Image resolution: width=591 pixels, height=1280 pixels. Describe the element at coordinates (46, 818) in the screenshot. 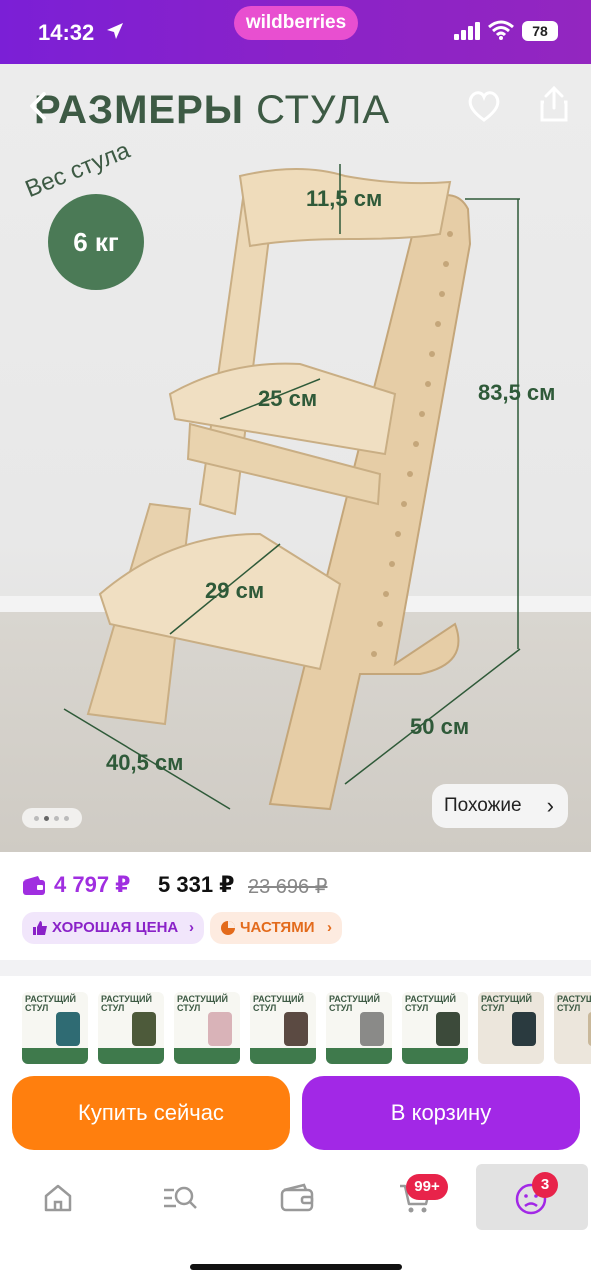

I see `pager-dot-active` at that location.